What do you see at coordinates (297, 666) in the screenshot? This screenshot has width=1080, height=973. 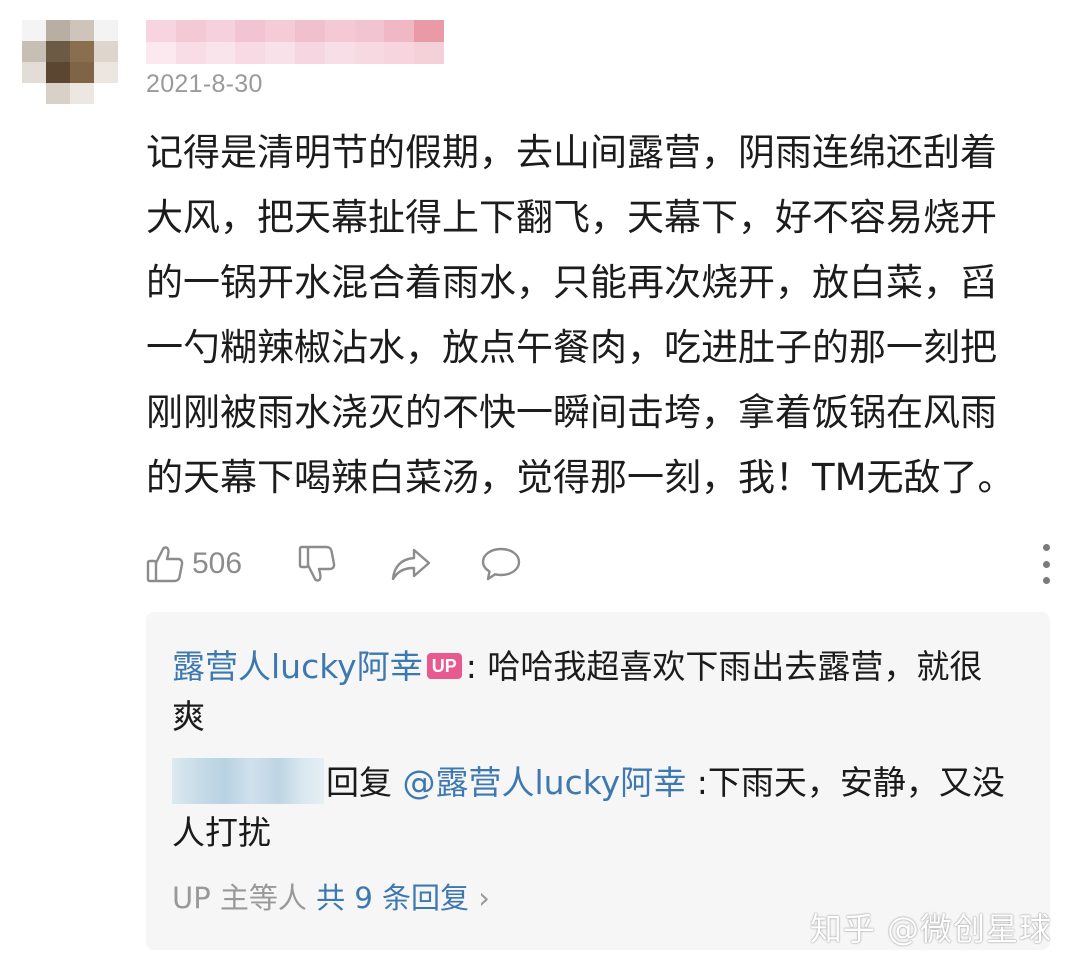 I see `reply-author-link: 露营人lucky阿幸` at bounding box center [297, 666].